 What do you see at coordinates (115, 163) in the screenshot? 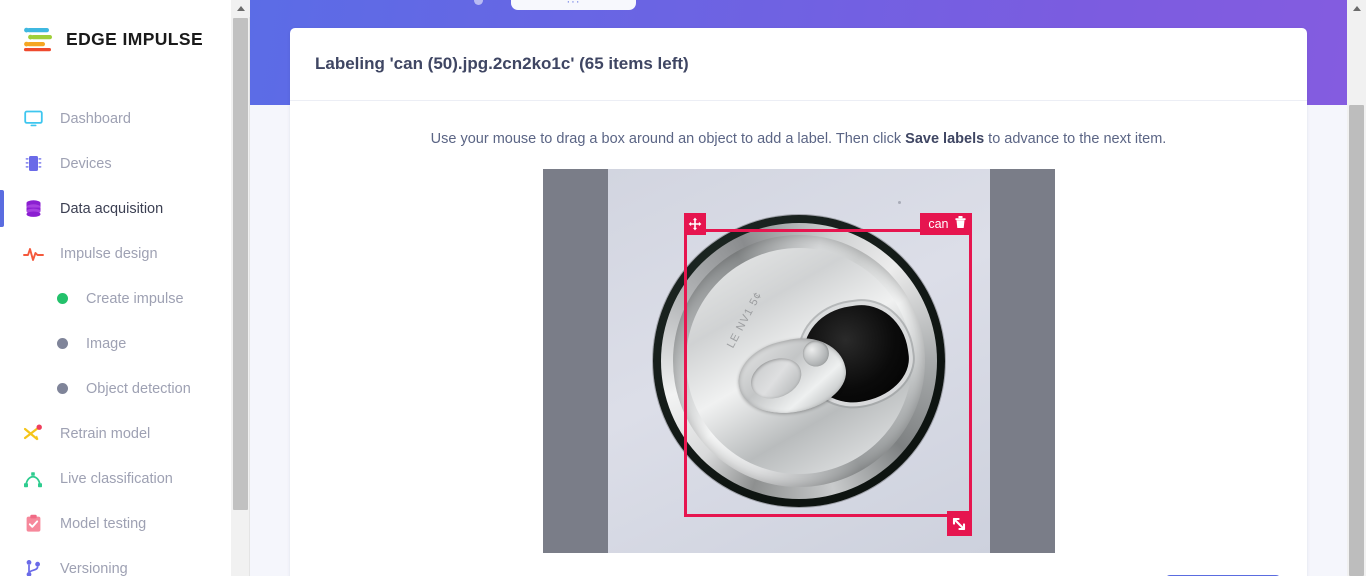
I see `sidebar-item-devices: Devices` at bounding box center [115, 163].